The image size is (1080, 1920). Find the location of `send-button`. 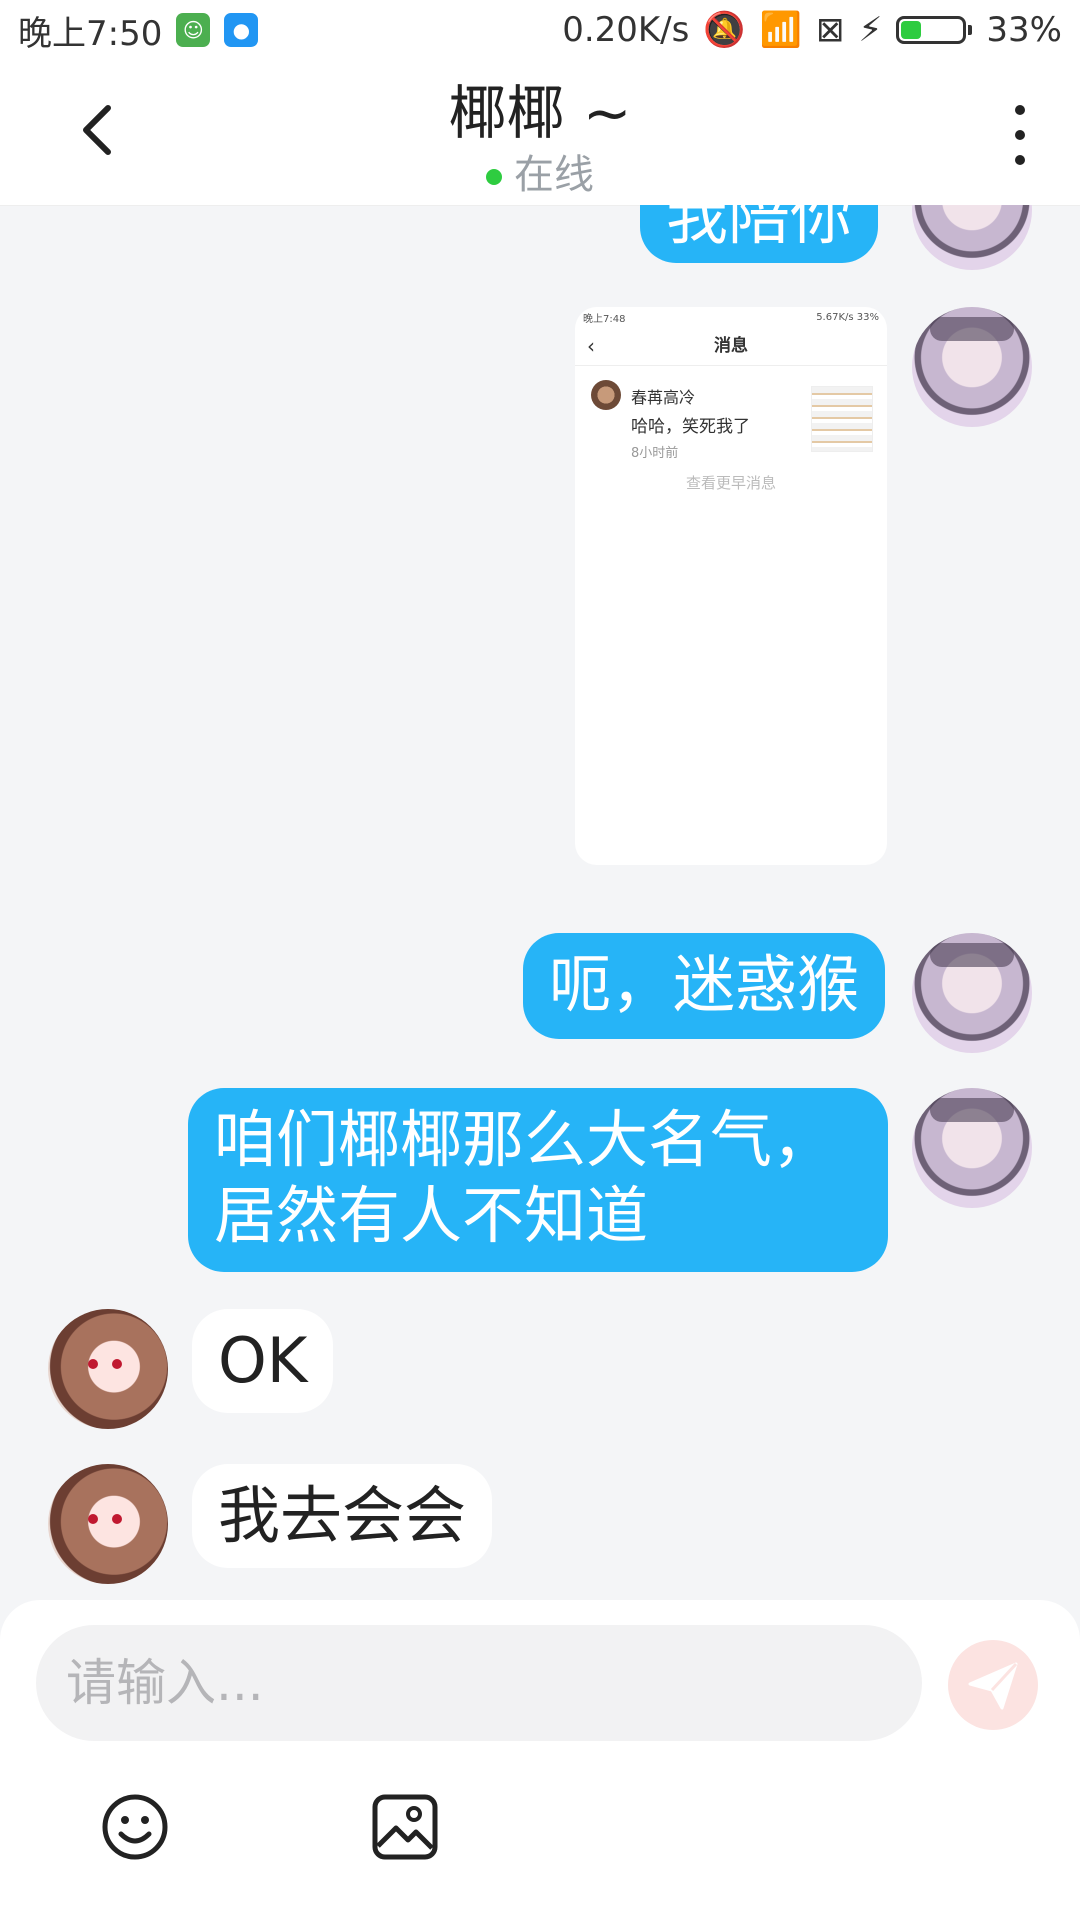

send-button is located at coordinates (993, 1685).